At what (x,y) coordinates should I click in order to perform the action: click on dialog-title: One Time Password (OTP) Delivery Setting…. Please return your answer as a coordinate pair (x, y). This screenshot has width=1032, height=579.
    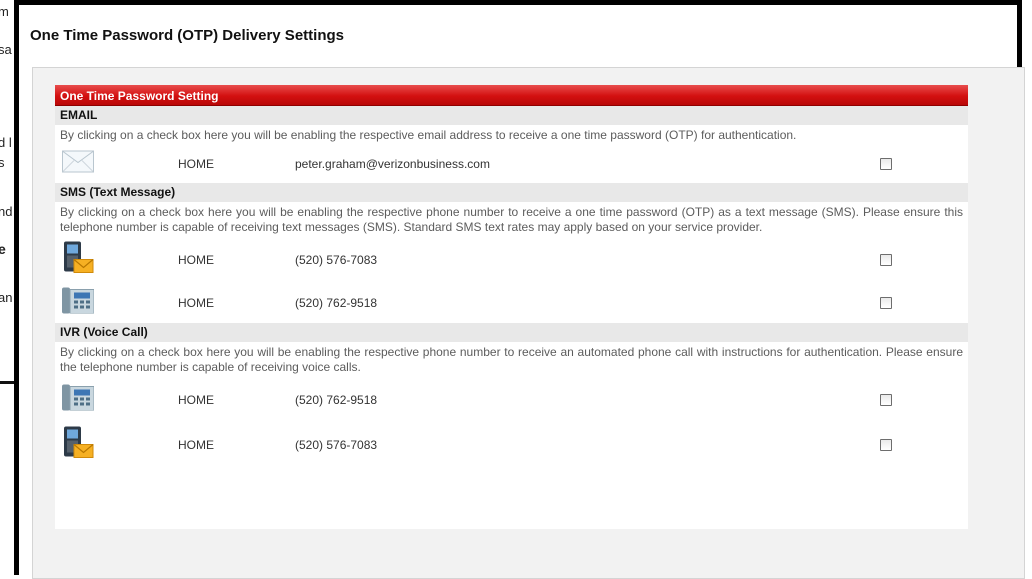
    Looking at the image, I should click on (187, 35).